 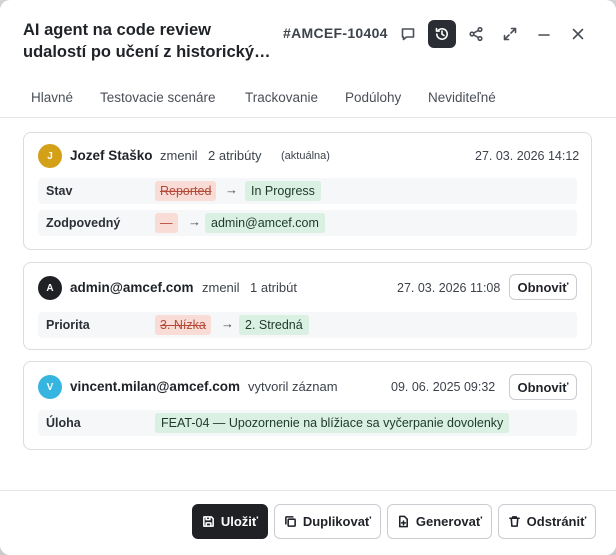 What do you see at coordinates (111, 155) in the screenshot?
I see `history-author: Jozef Staško` at bounding box center [111, 155].